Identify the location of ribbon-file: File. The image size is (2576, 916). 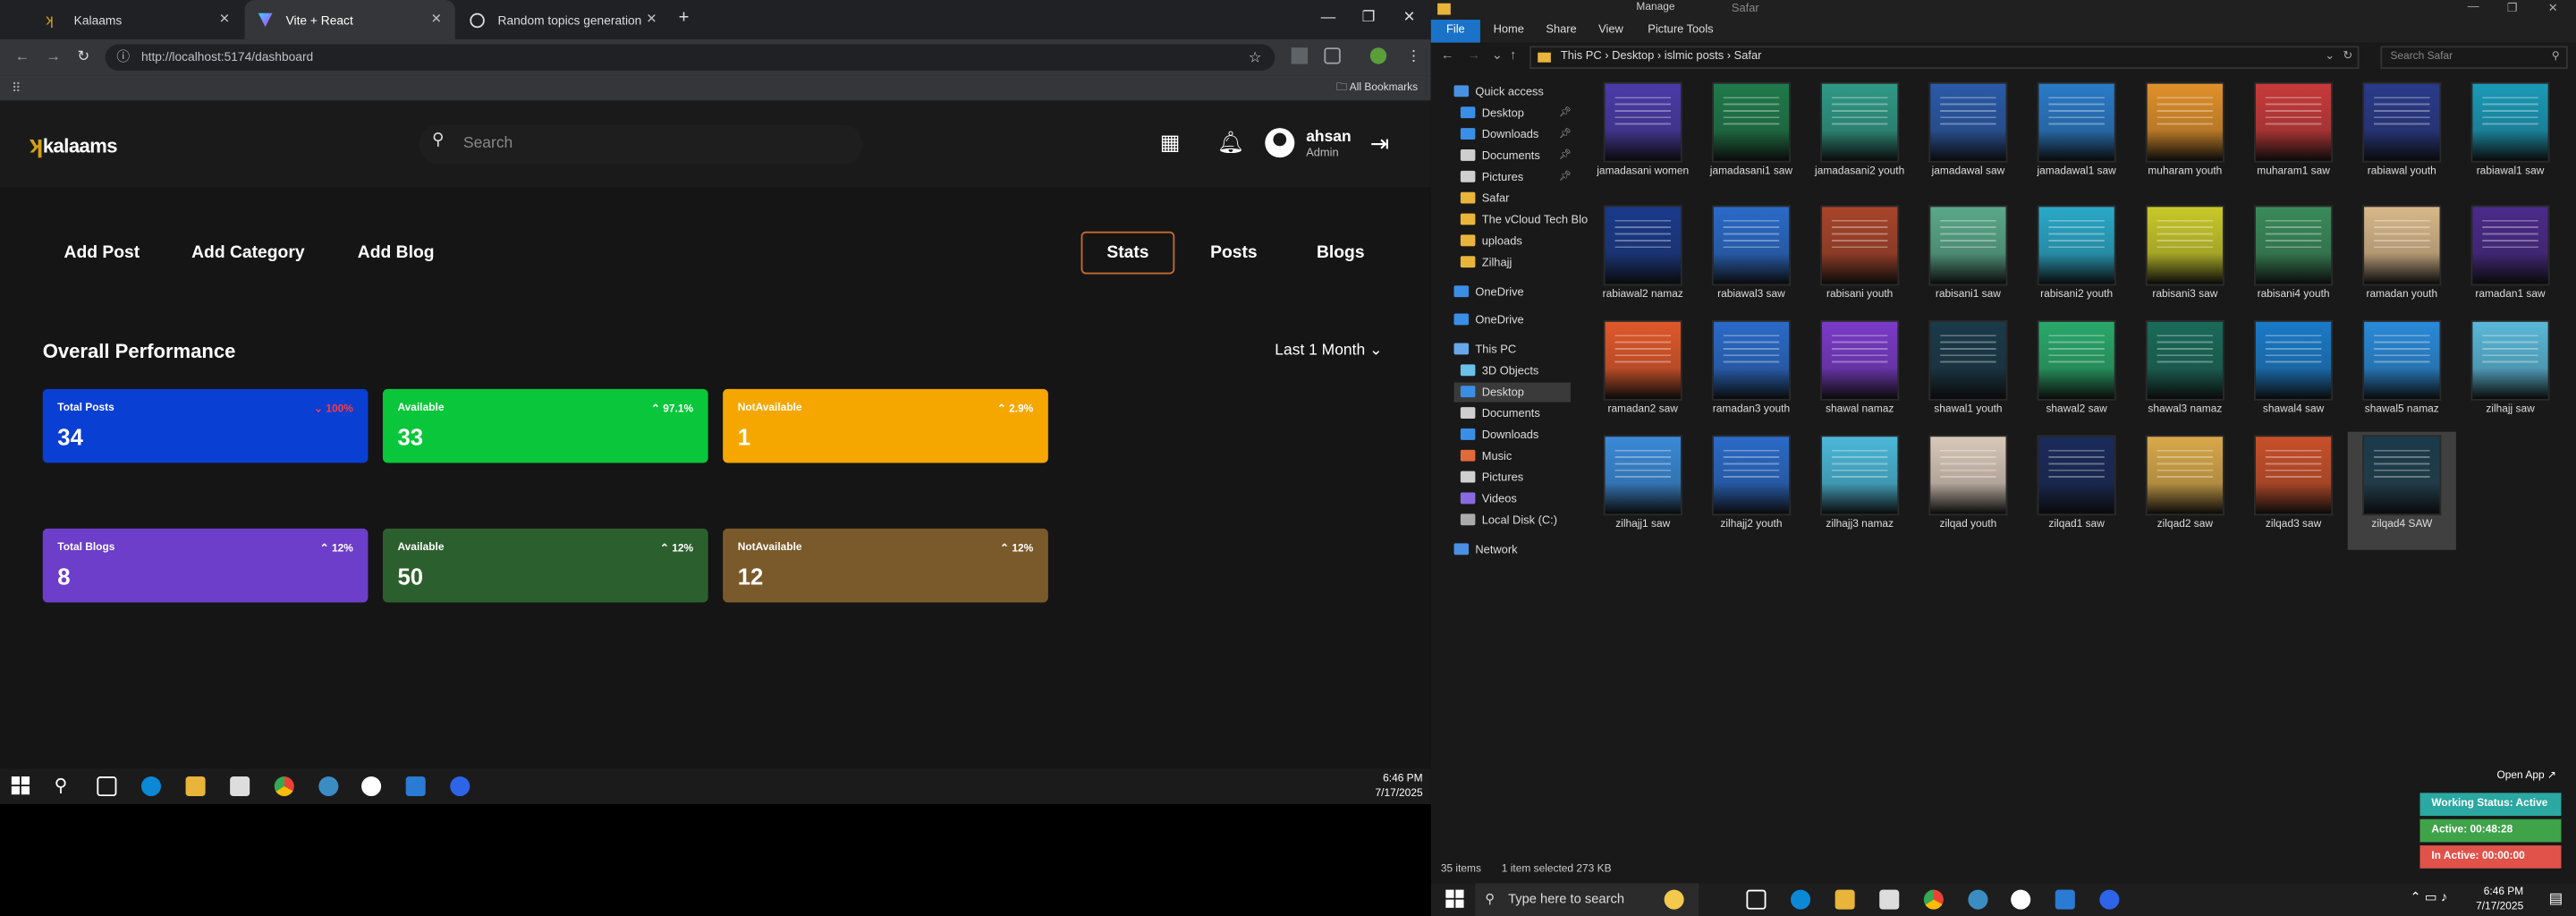
(1455, 31).